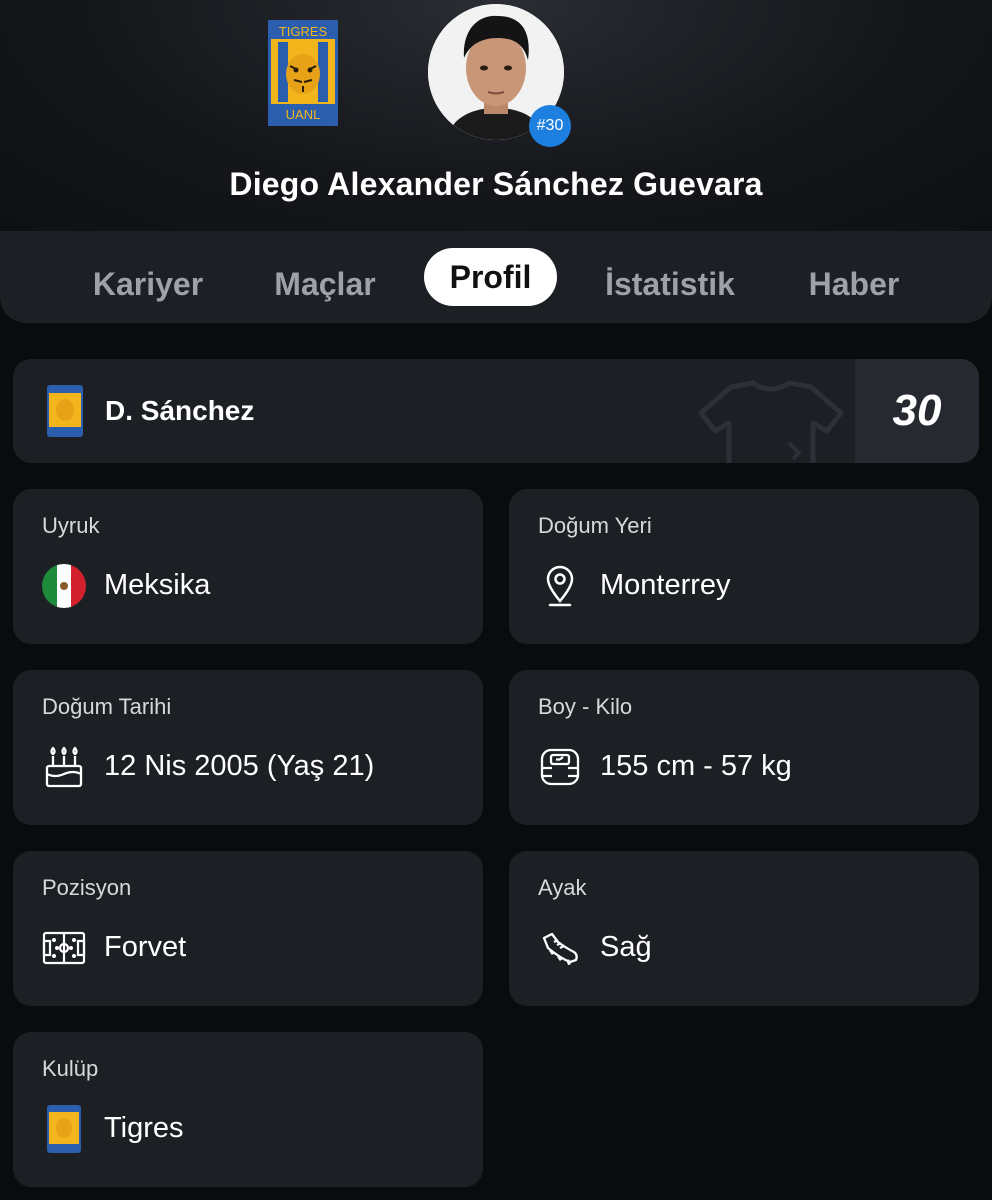 The width and height of the screenshot is (992, 1200). I want to click on tab-profil: Profil, so click(490, 277).